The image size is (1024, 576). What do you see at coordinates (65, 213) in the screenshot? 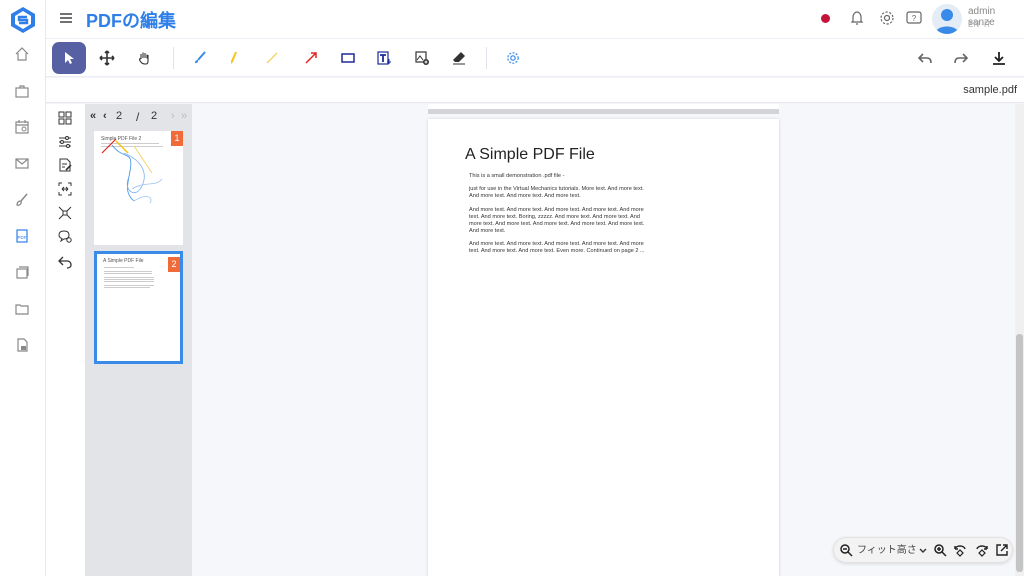
I see `fit-page-icon` at bounding box center [65, 213].